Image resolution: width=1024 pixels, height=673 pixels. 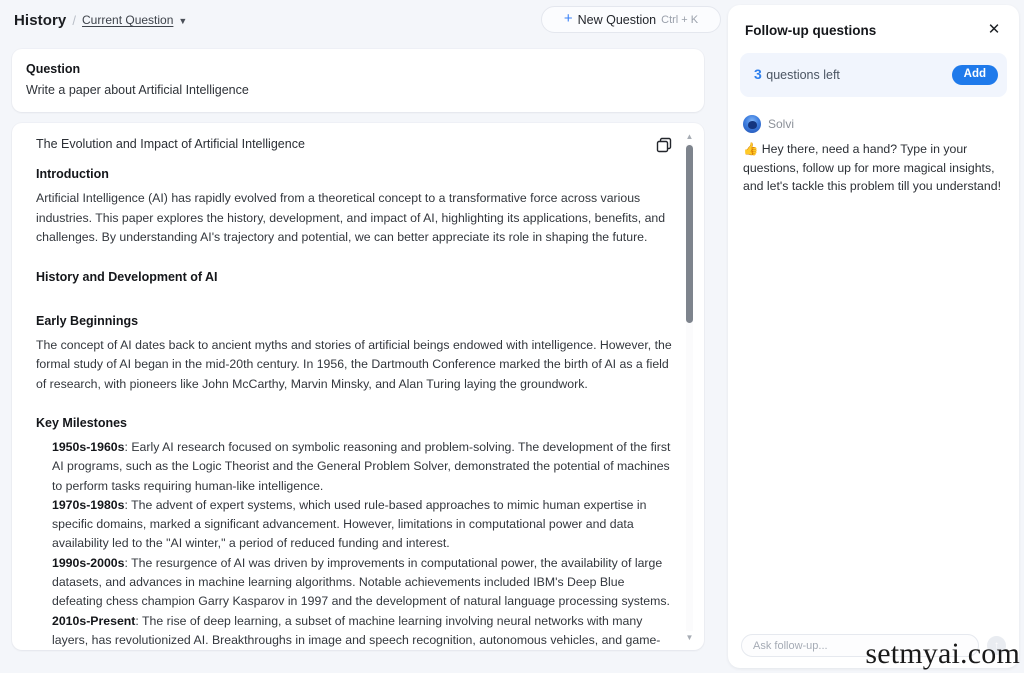 I want to click on quota-text-group: 3 questions left, so click(x=797, y=75).